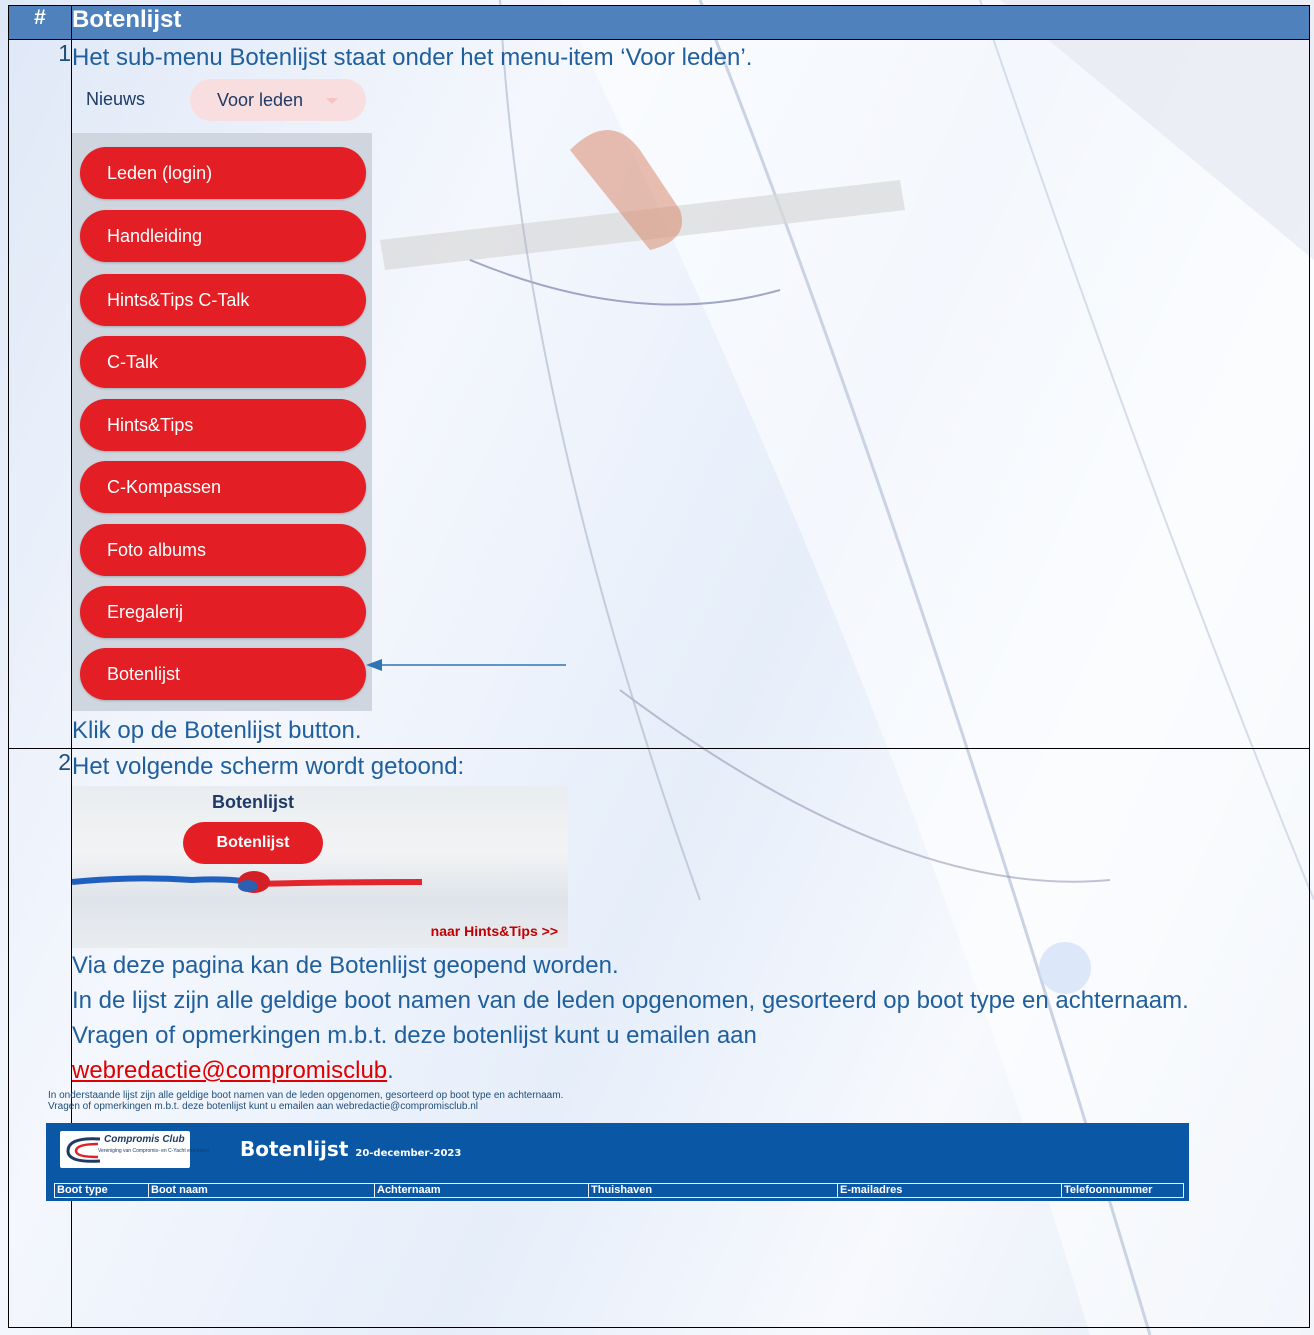 This screenshot has height=1335, width=1314. Describe the element at coordinates (40, 22) in the screenshot. I see `column-header-number: #` at that location.